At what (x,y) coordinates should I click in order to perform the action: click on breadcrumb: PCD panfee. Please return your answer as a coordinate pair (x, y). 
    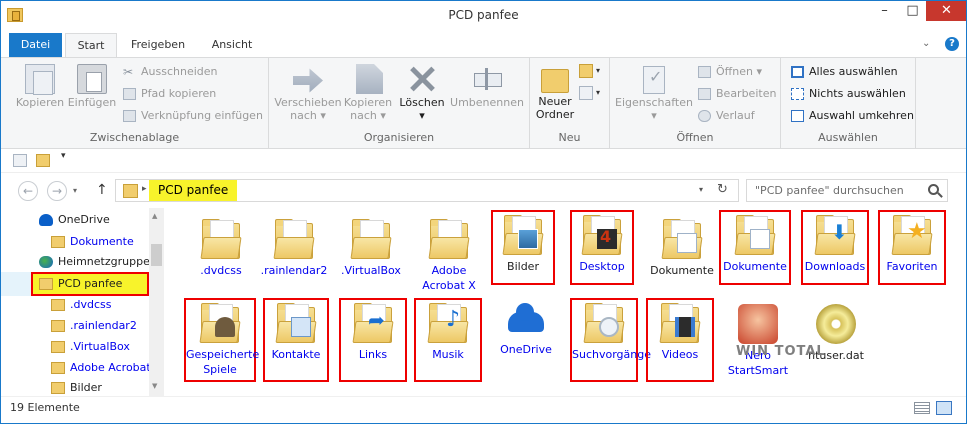
    Looking at the image, I should click on (193, 190).